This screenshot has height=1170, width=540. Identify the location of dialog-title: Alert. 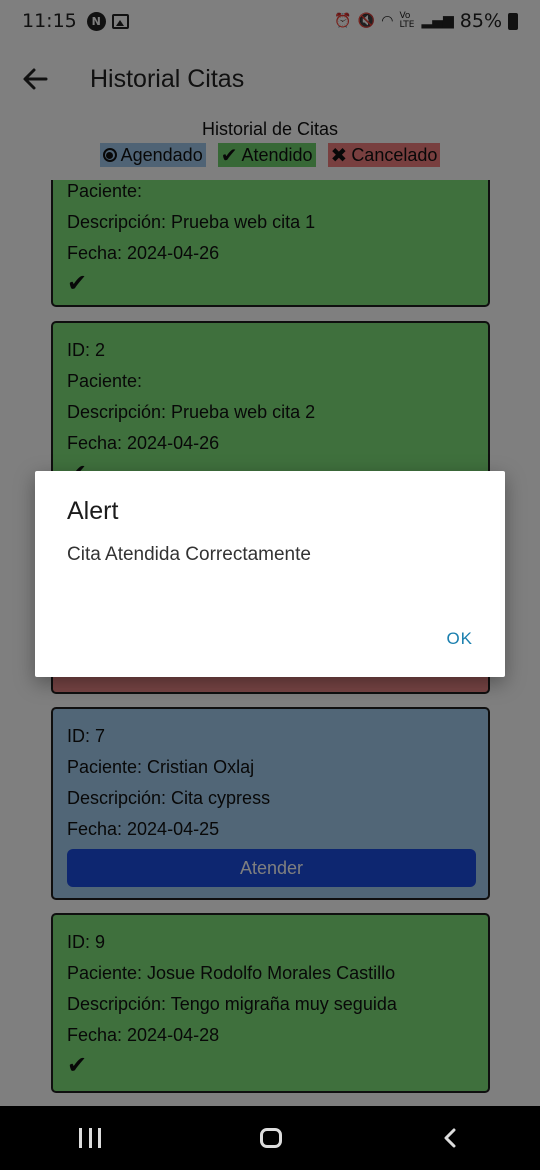
(93, 511).